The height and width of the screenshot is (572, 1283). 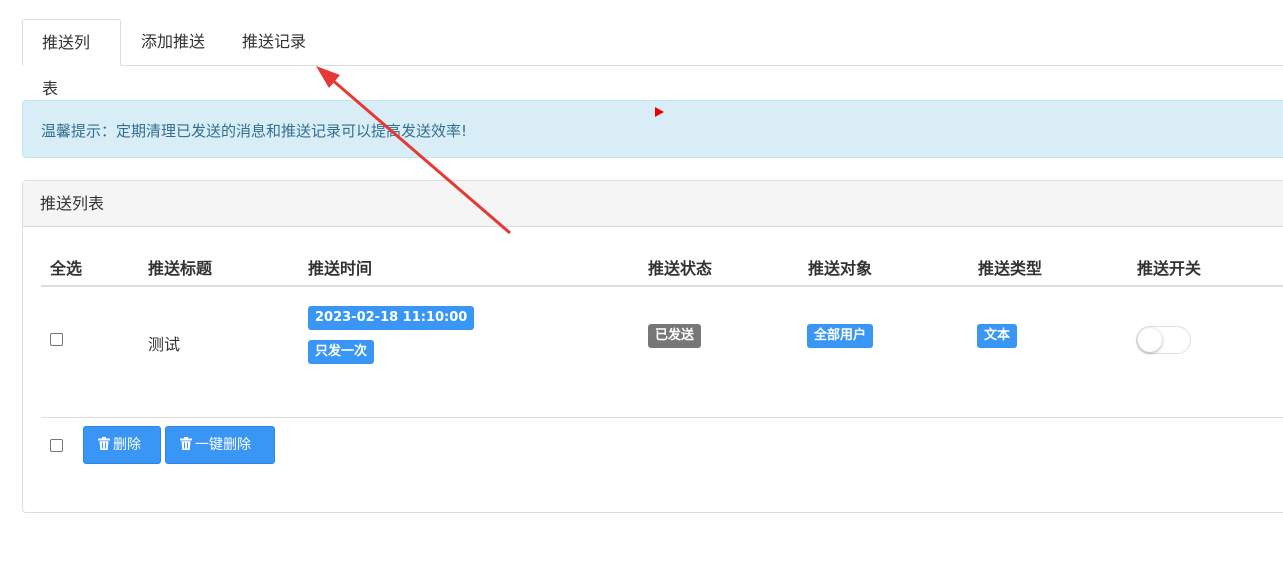 What do you see at coordinates (180, 268) in the screenshot?
I see `header-title: 推送标题` at bounding box center [180, 268].